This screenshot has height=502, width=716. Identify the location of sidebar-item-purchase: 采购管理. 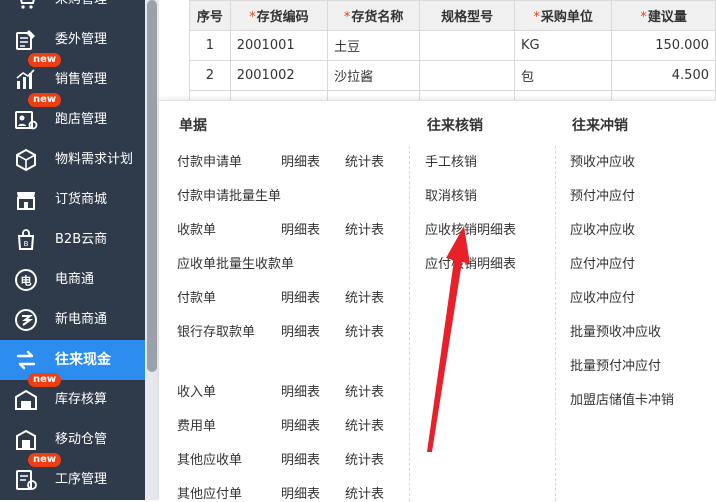
(72, 10).